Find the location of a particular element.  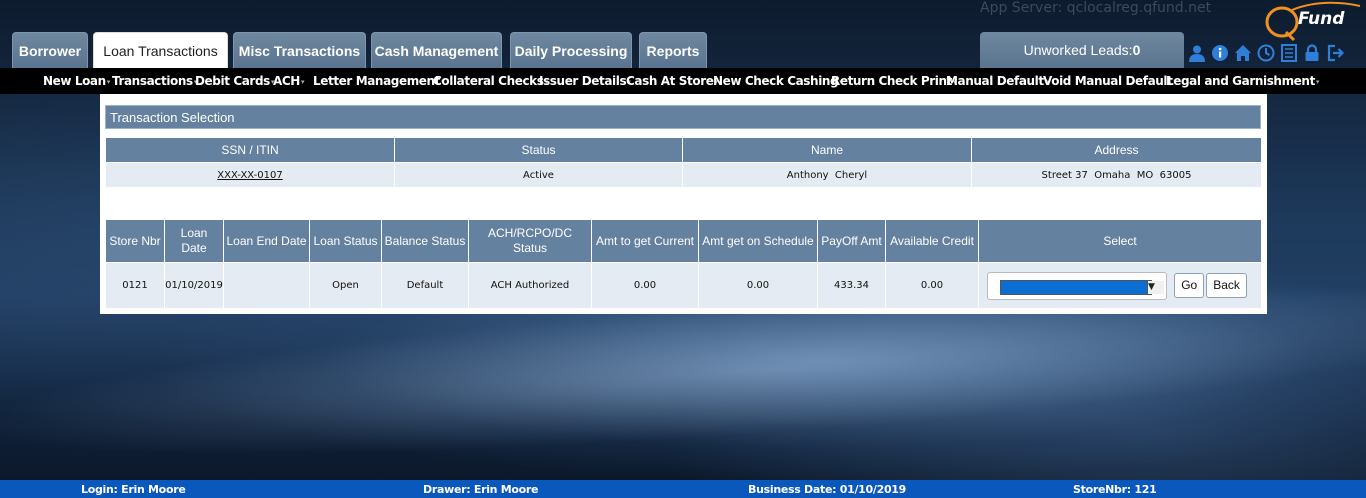

status-cell: Active is located at coordinates (538, 175).